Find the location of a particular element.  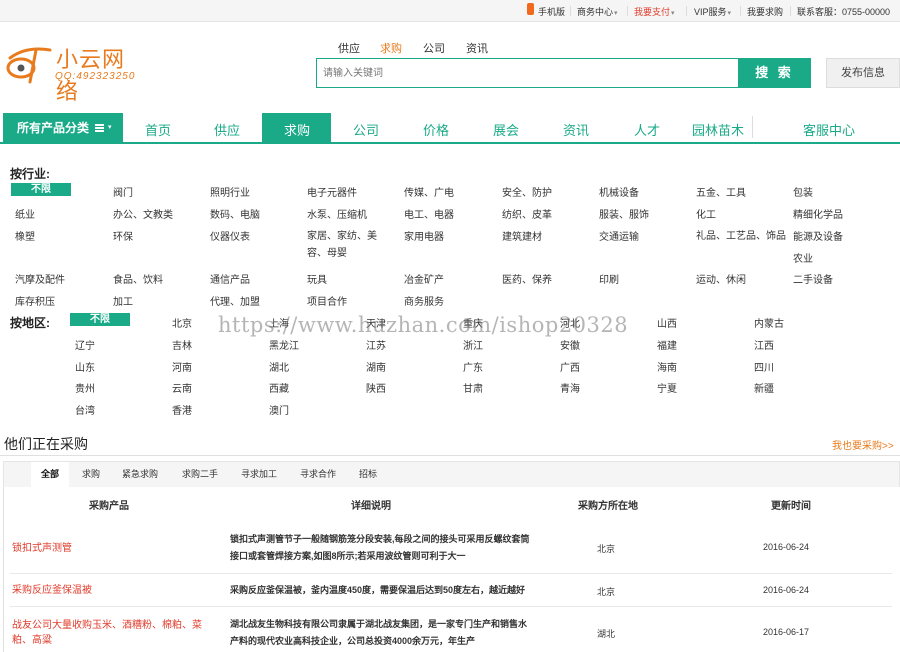

industry-filter-item: 通信产品 is located at coordinates (230, 278).